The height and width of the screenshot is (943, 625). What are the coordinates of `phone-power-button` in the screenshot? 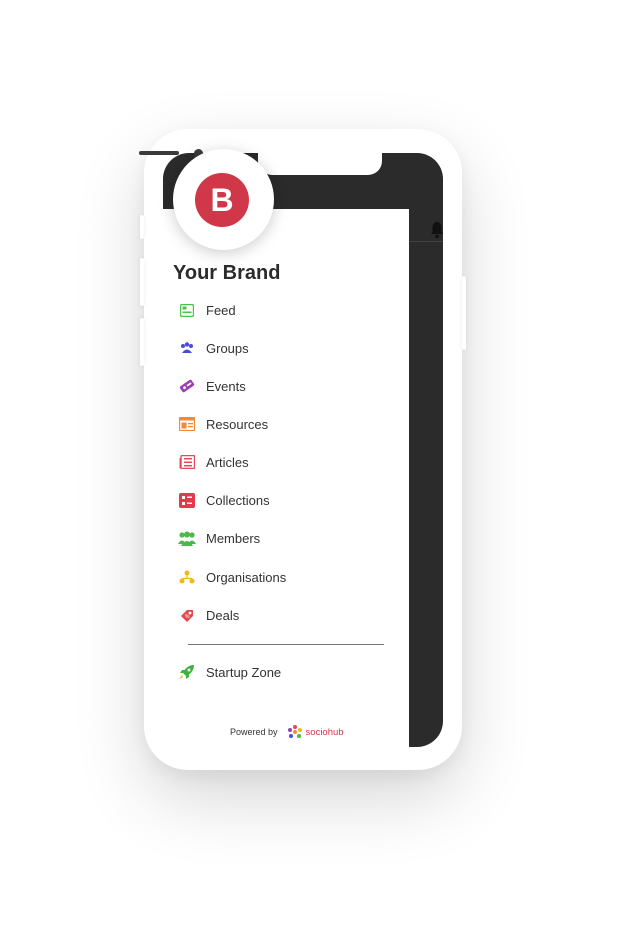 It's located at (464, 313).